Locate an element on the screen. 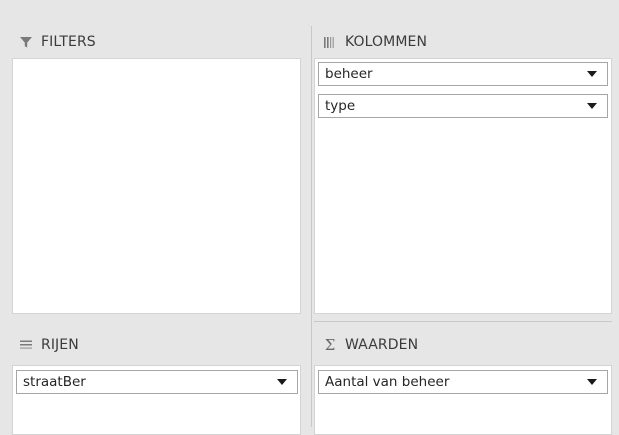 Image resolution: width=619 pixels, height=435 pixels. values-header: Σ WAARDEN is located at coordinates (370, 345).